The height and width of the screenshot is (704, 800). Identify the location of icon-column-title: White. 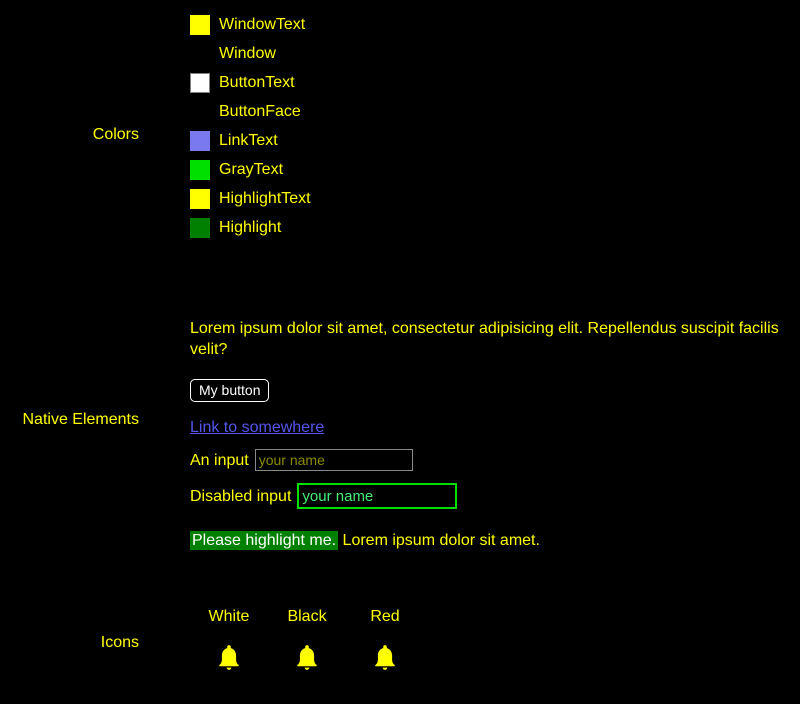
(229, 616).